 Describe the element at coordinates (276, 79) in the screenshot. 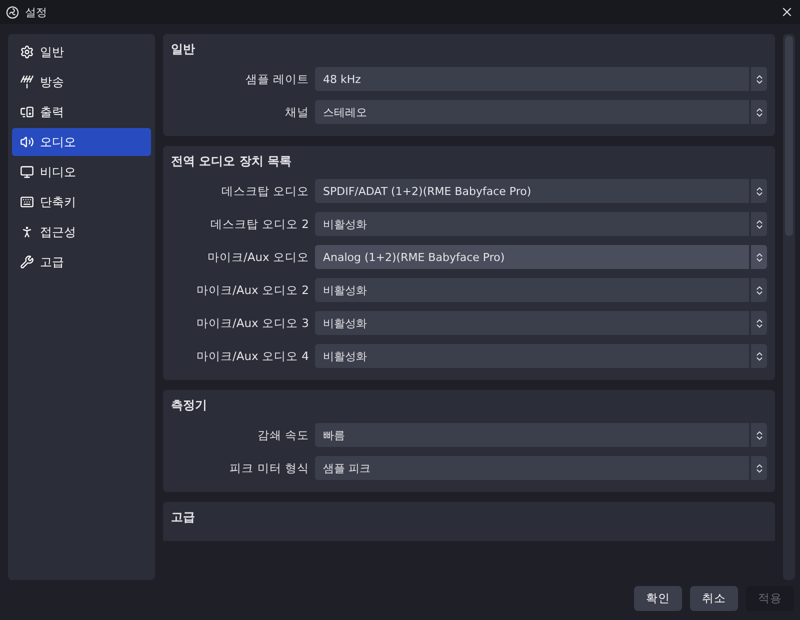

I see `field-label: 샘플 레이트` at that location.